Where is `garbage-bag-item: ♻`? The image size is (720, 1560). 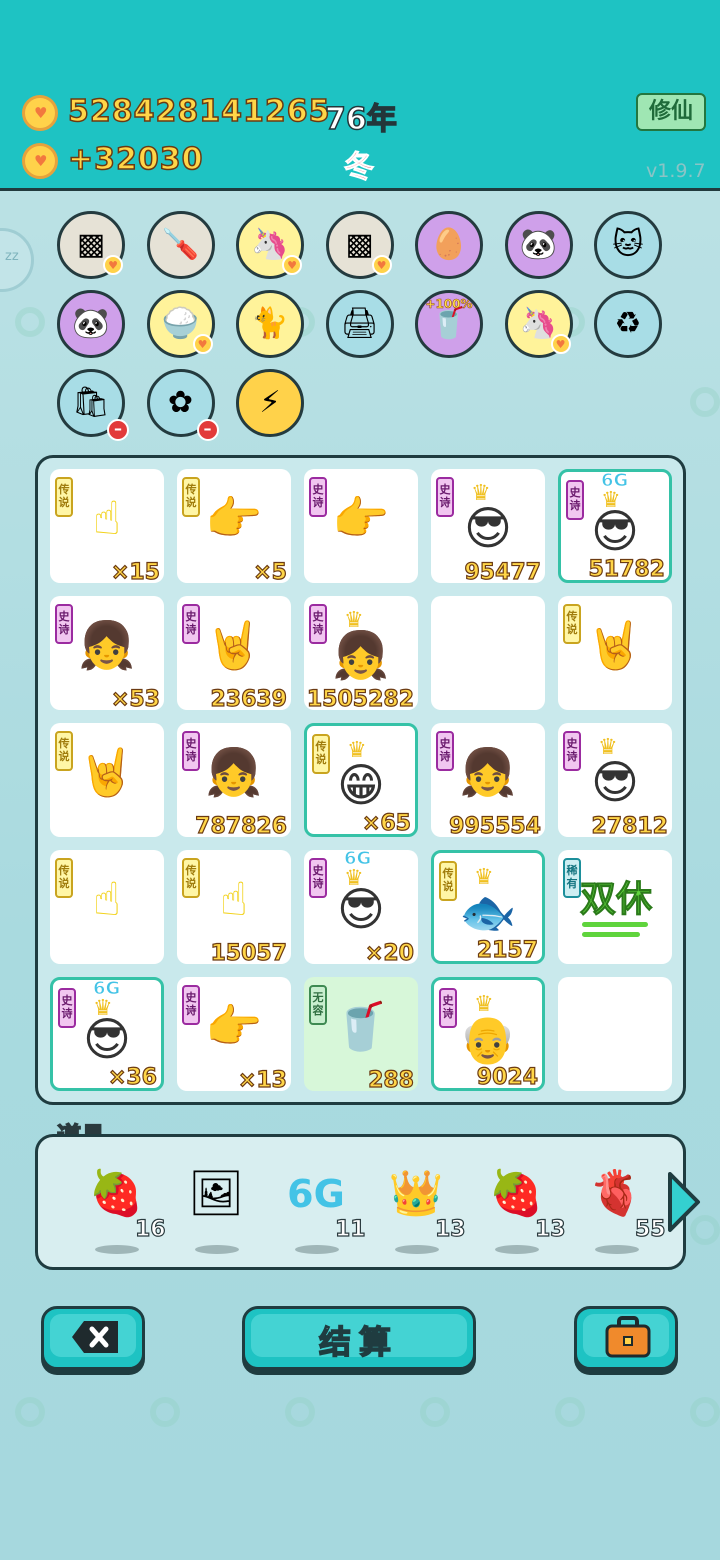
garbage-bag-item: ♻ is located at coordinates (628, 324).